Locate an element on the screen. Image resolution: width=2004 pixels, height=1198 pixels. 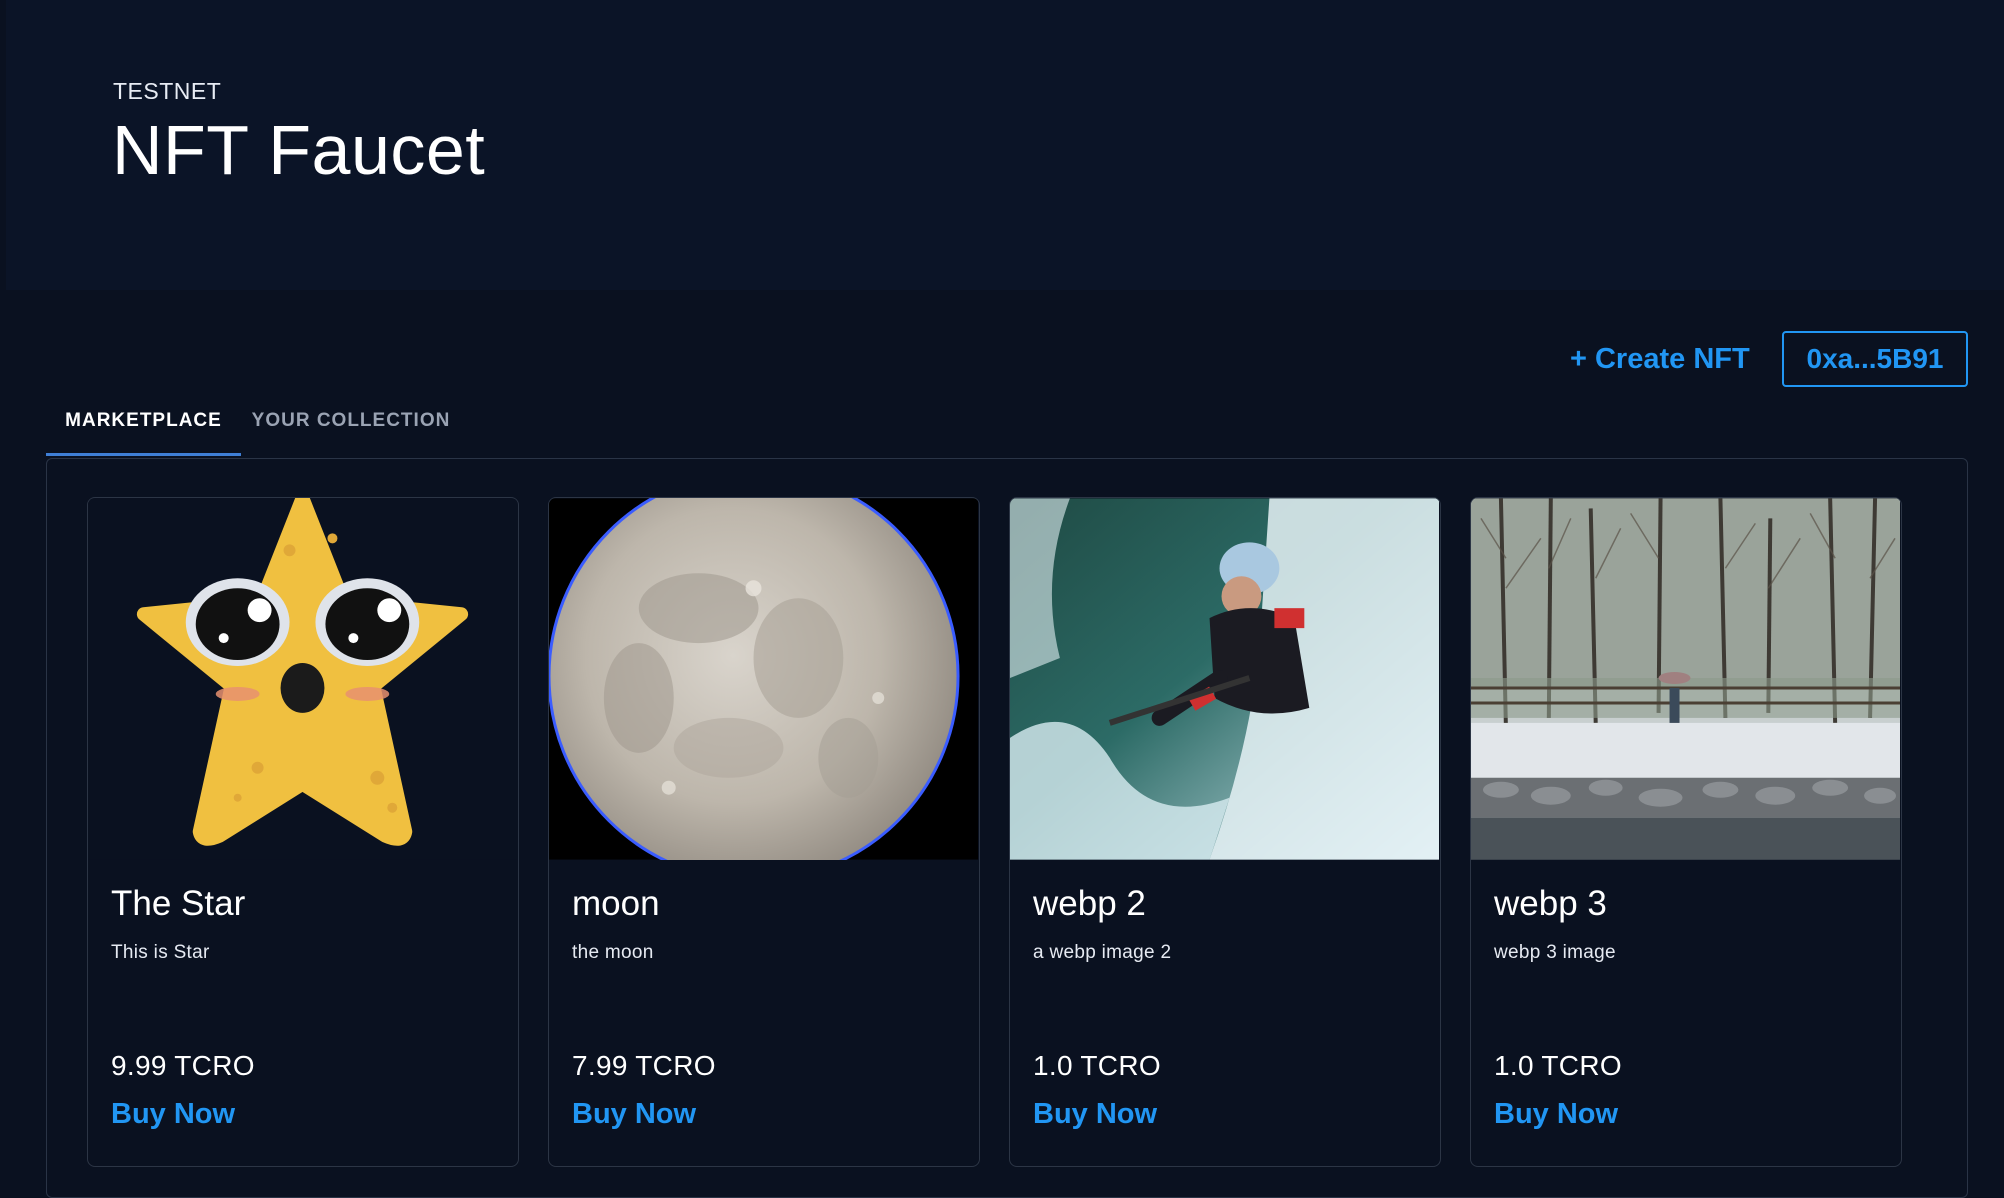
nft-name: The Star is located at coordinates (178, 903).